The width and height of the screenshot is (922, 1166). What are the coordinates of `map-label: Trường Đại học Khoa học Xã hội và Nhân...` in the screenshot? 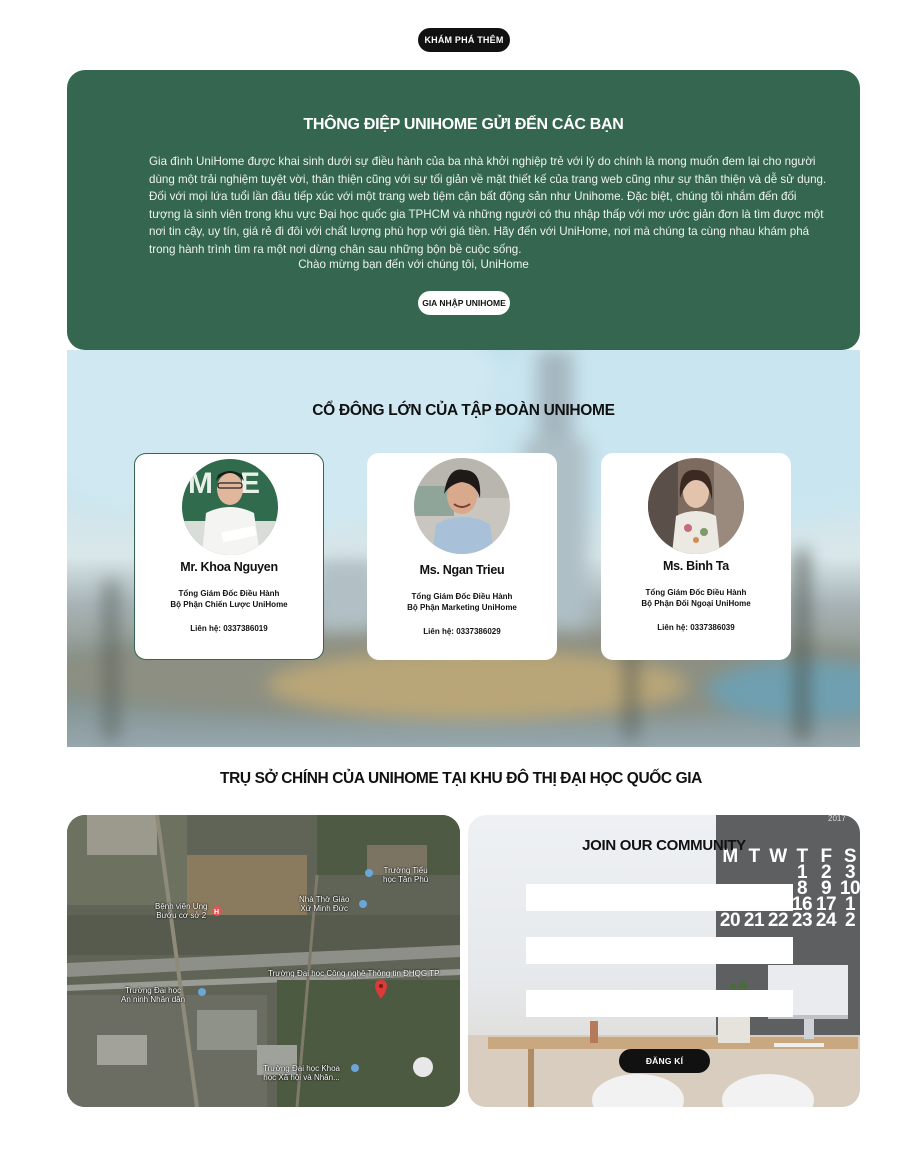 It's located at (302, 1073).